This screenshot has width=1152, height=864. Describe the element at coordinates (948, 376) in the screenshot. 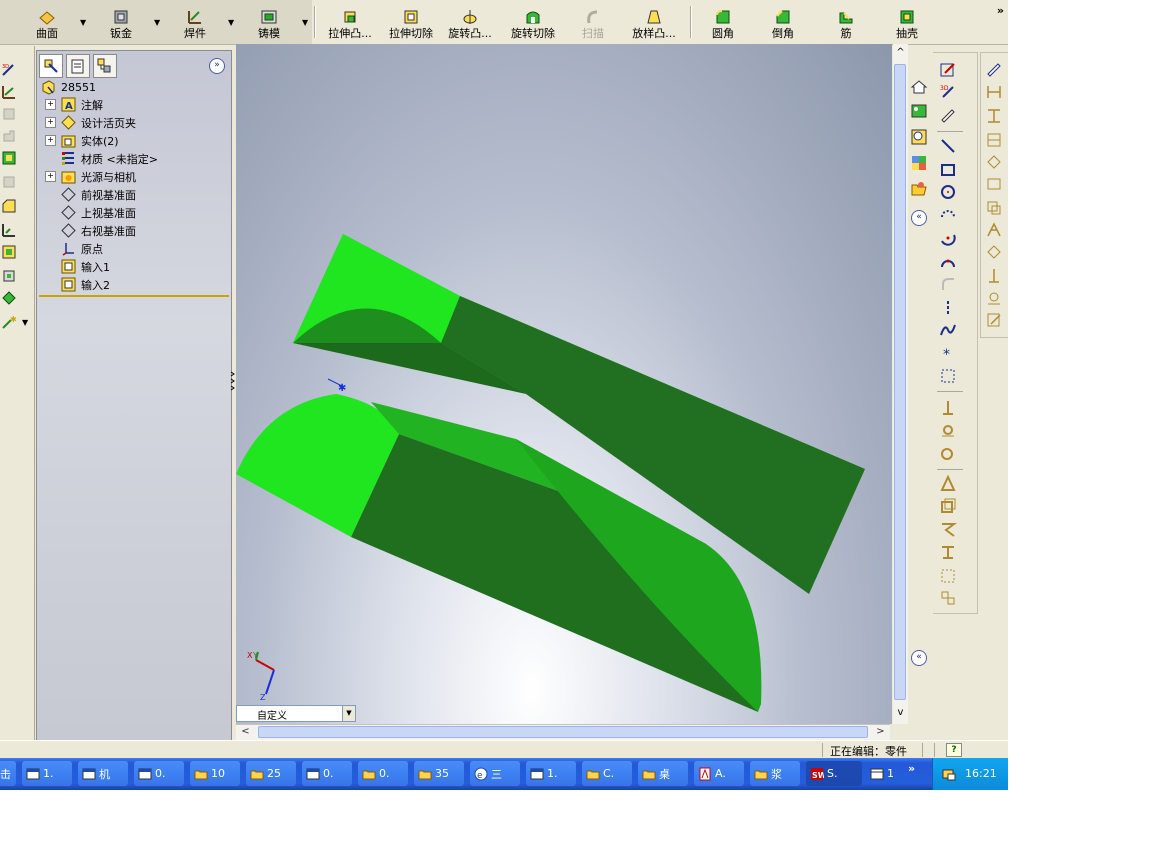

I see `construction-geometry-icon` at that location.